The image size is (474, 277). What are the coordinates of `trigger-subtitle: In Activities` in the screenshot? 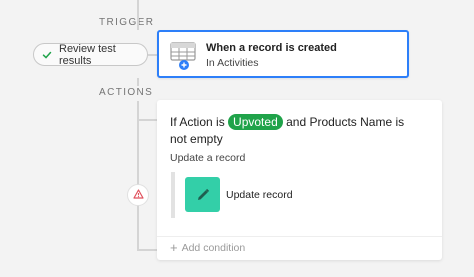 It's located at (232, 63).